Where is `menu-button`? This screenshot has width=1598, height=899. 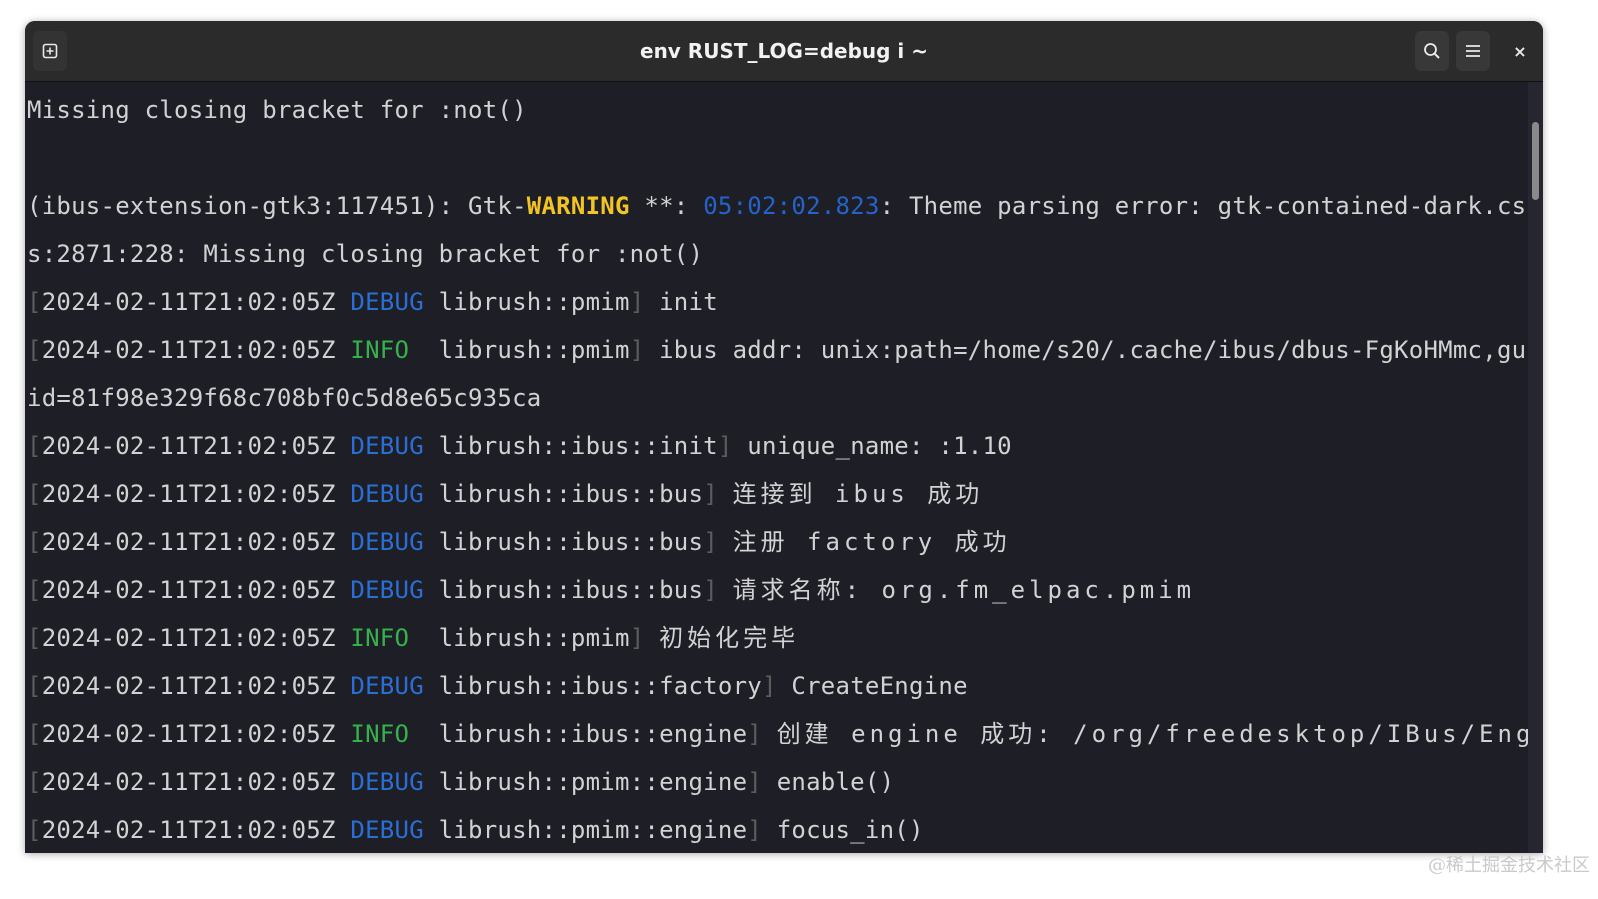
menu-button is located at coordinates (1473, 51).